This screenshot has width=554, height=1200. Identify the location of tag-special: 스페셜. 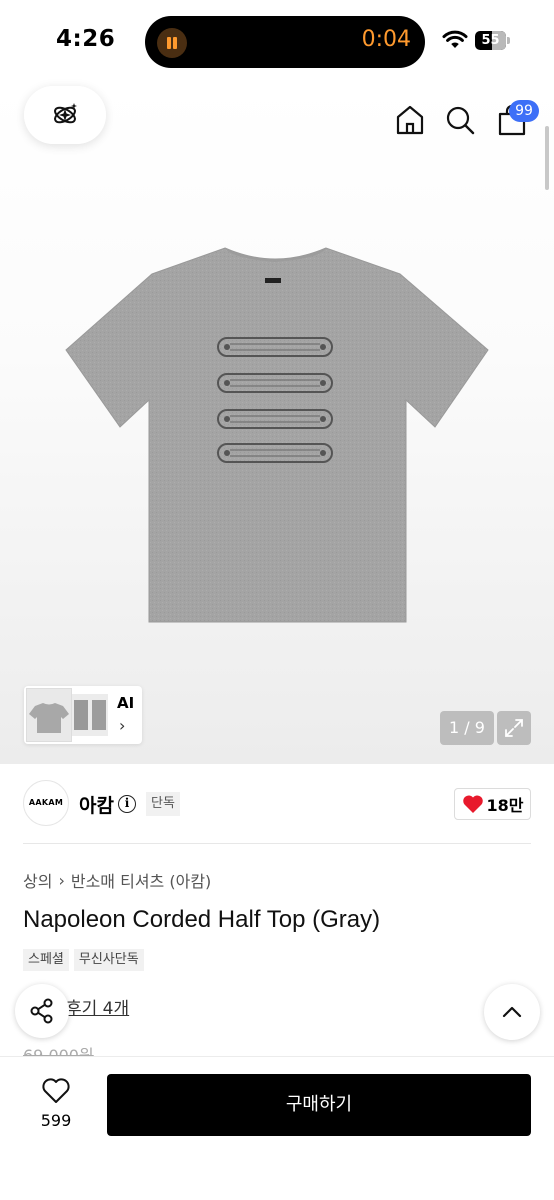
(46, 960).